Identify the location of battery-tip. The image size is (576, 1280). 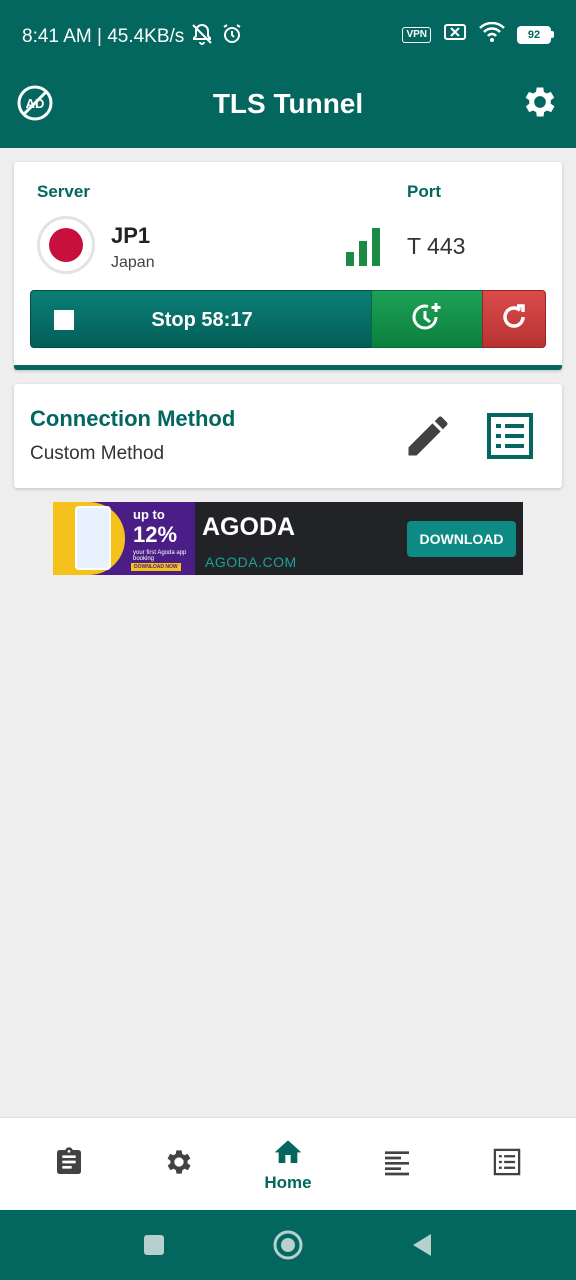
(552, 34).